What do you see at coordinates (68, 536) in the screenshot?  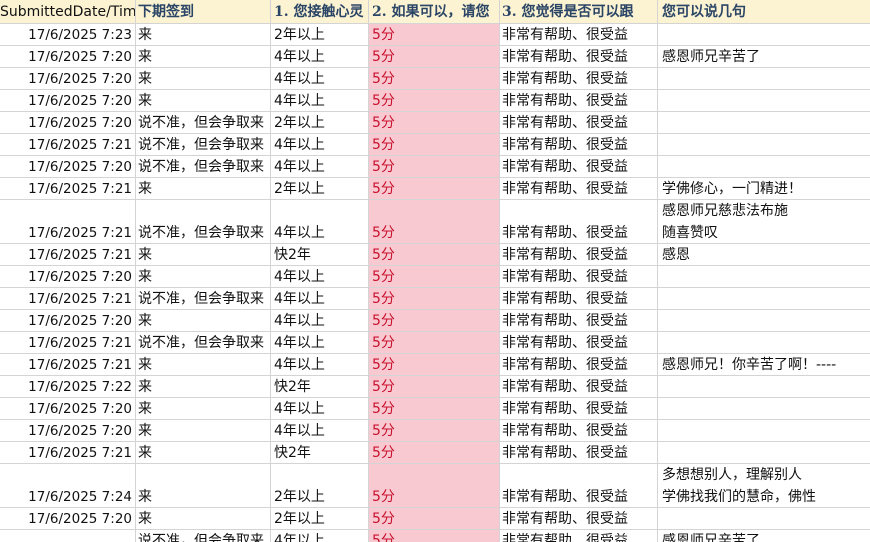 I see `cell-submitted` at bounding box center [68, 536].